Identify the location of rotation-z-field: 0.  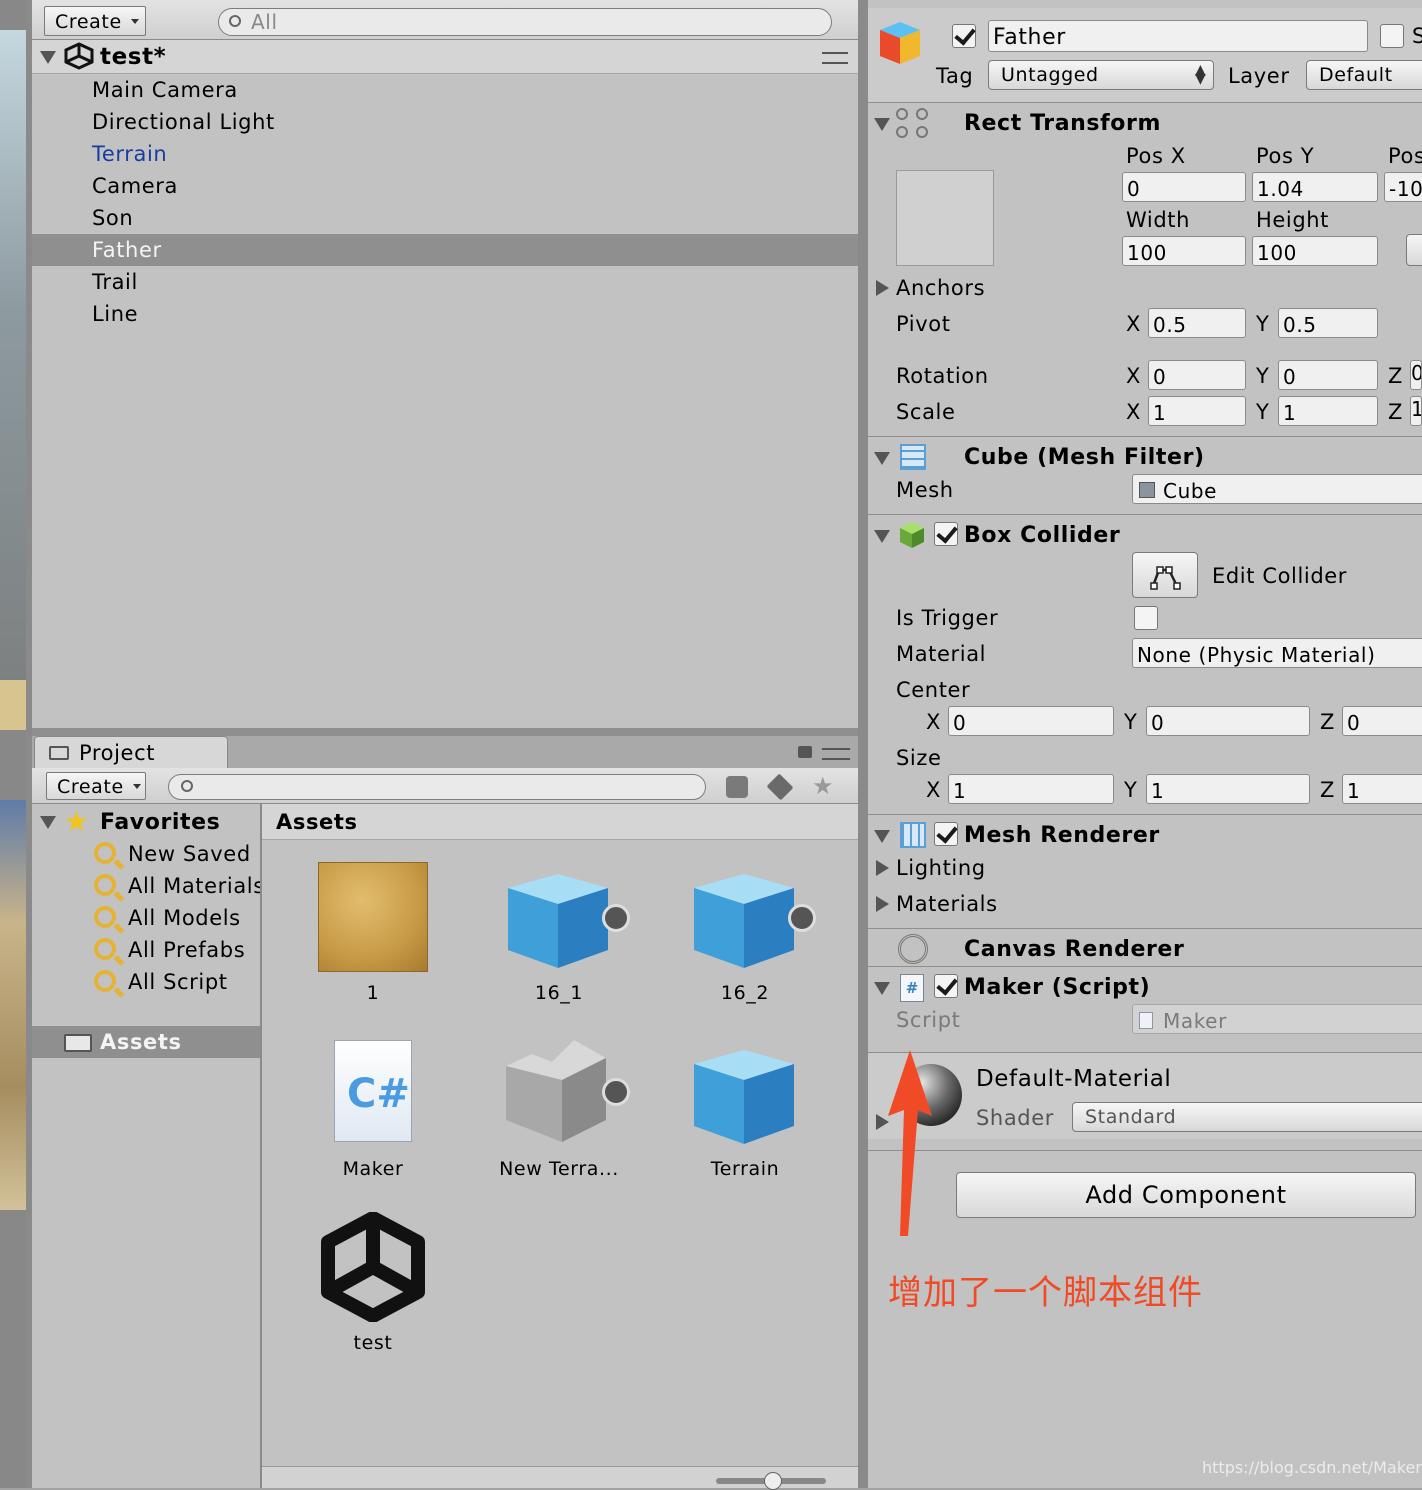
(1416, 375).